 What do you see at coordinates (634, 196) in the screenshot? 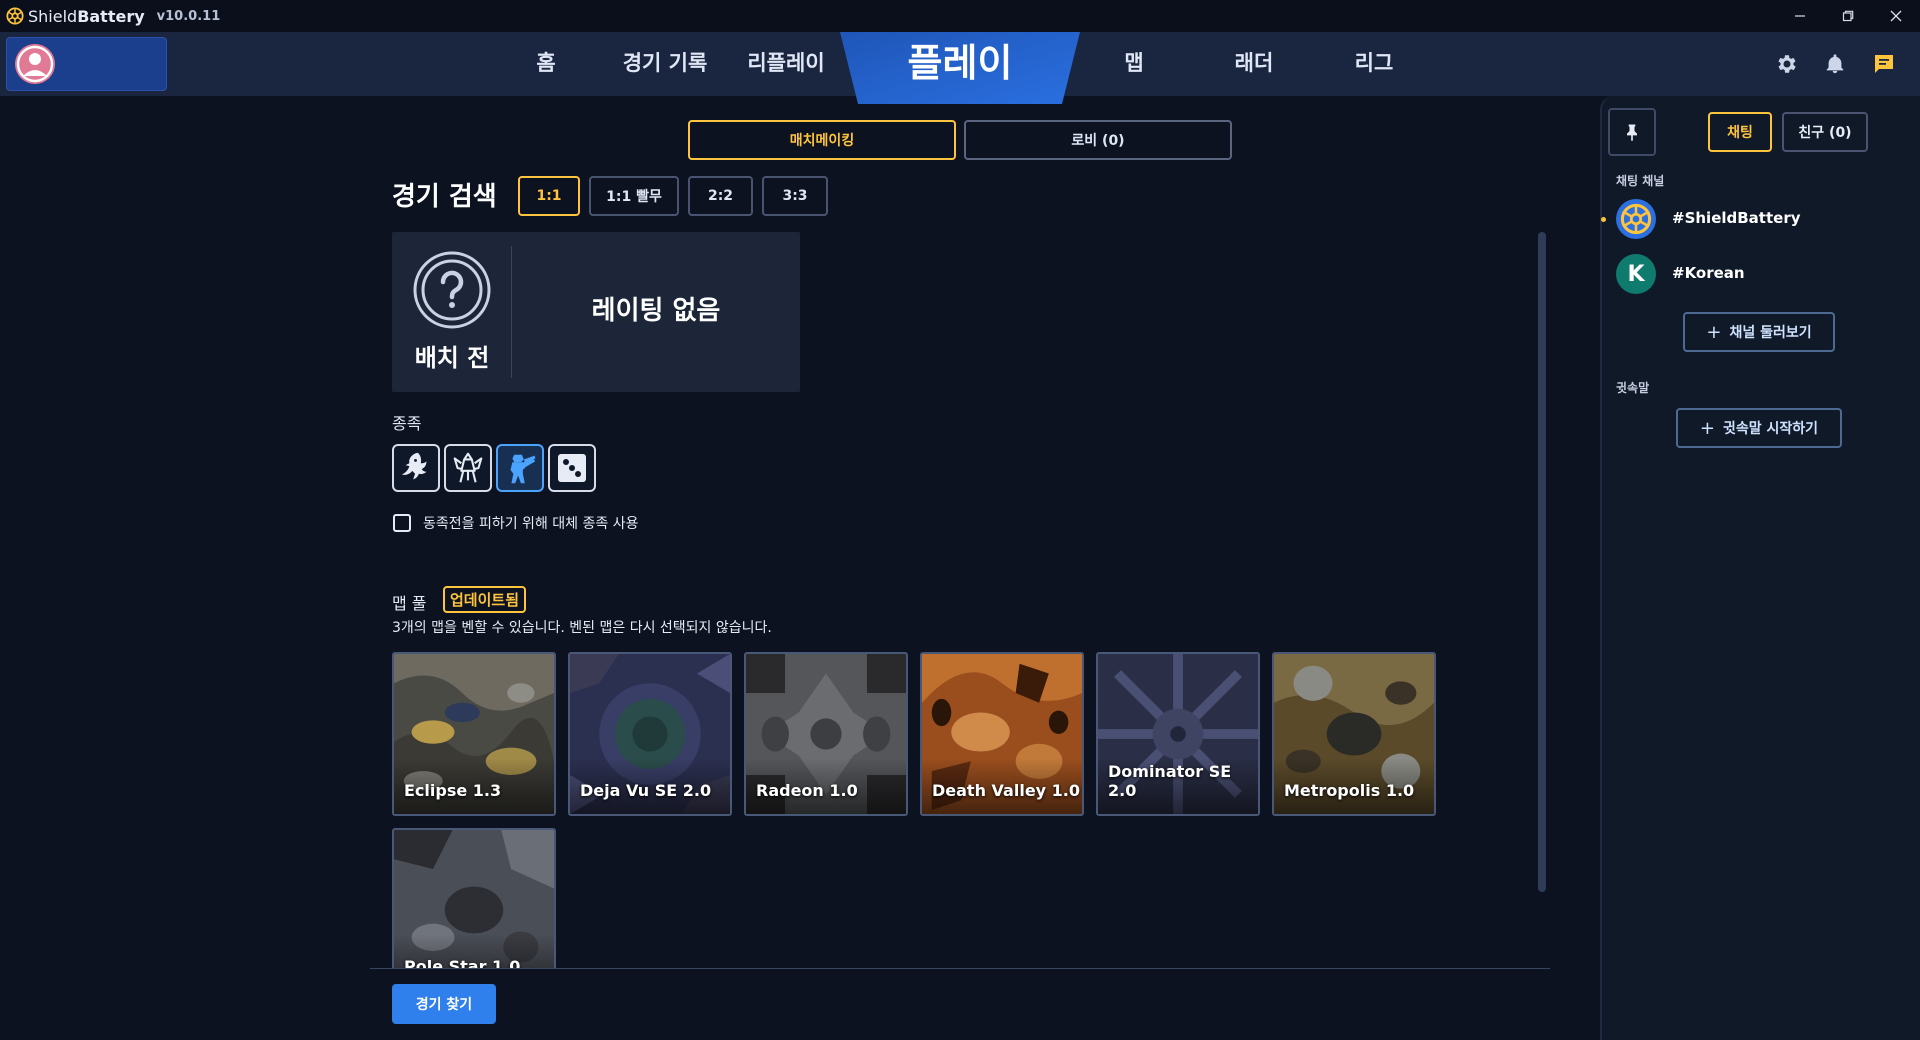
I see `mode-1v1-fastest: 1:1 빨무` at bounding box center [634, 196].